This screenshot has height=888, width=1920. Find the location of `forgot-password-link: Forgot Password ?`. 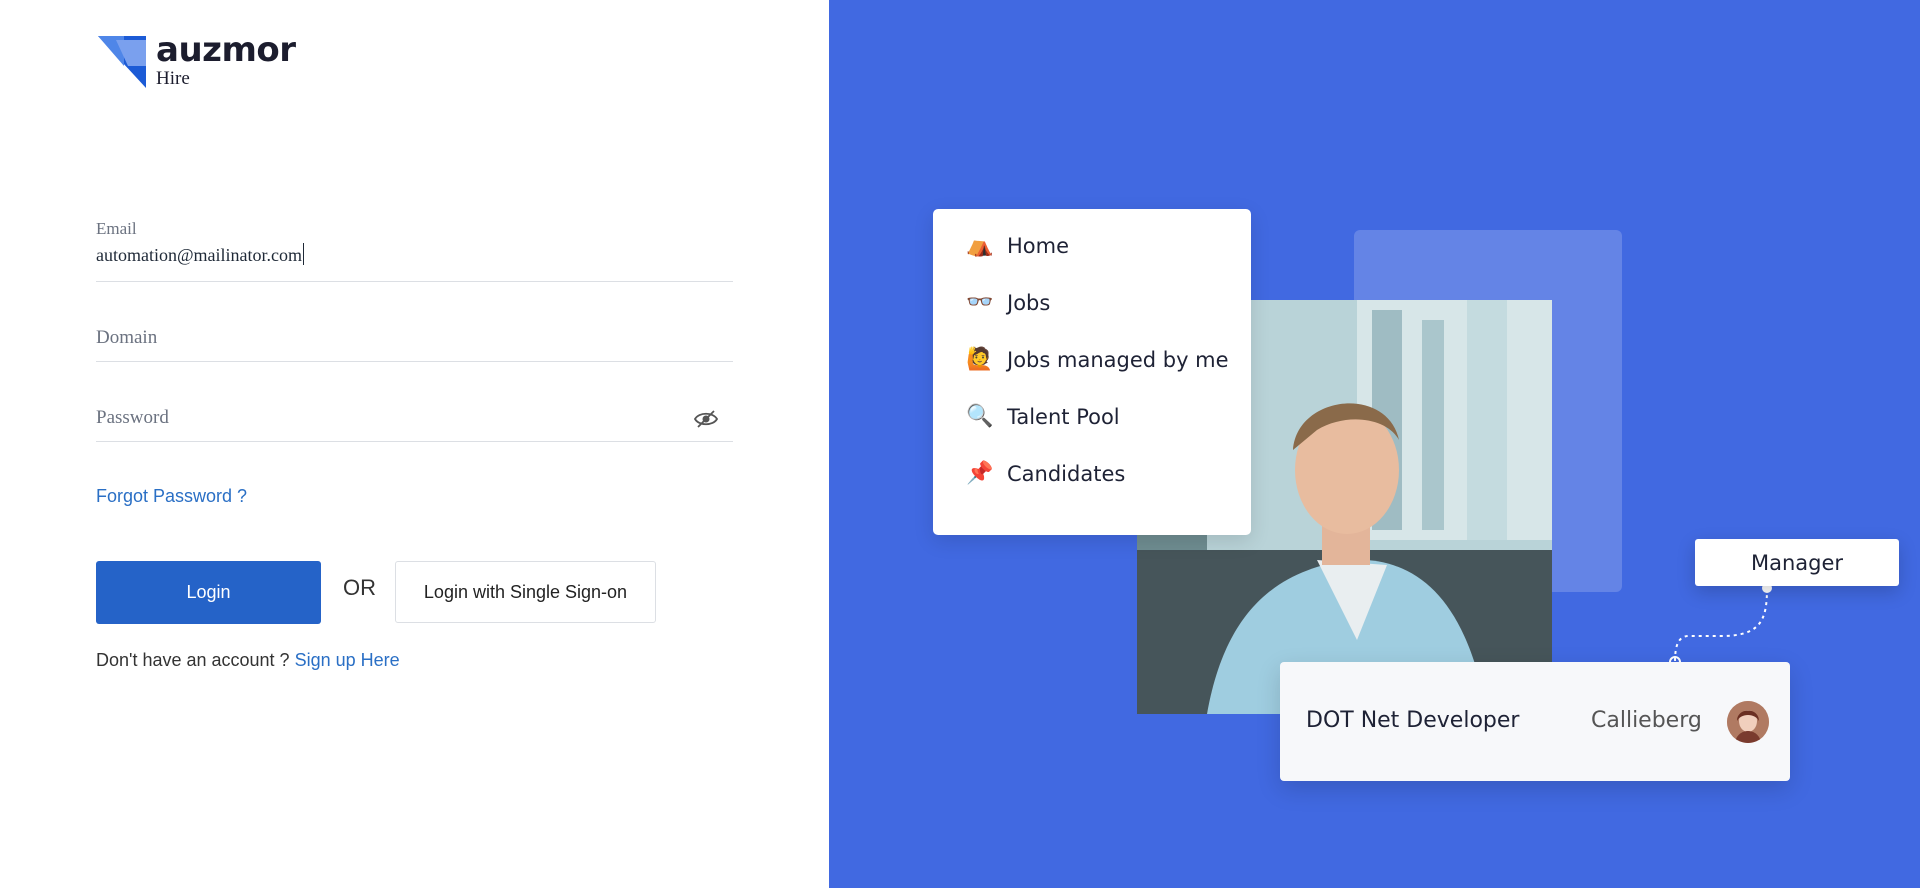

forgot-password-link: Forgot Password ? is located at coordinates (171, 496).